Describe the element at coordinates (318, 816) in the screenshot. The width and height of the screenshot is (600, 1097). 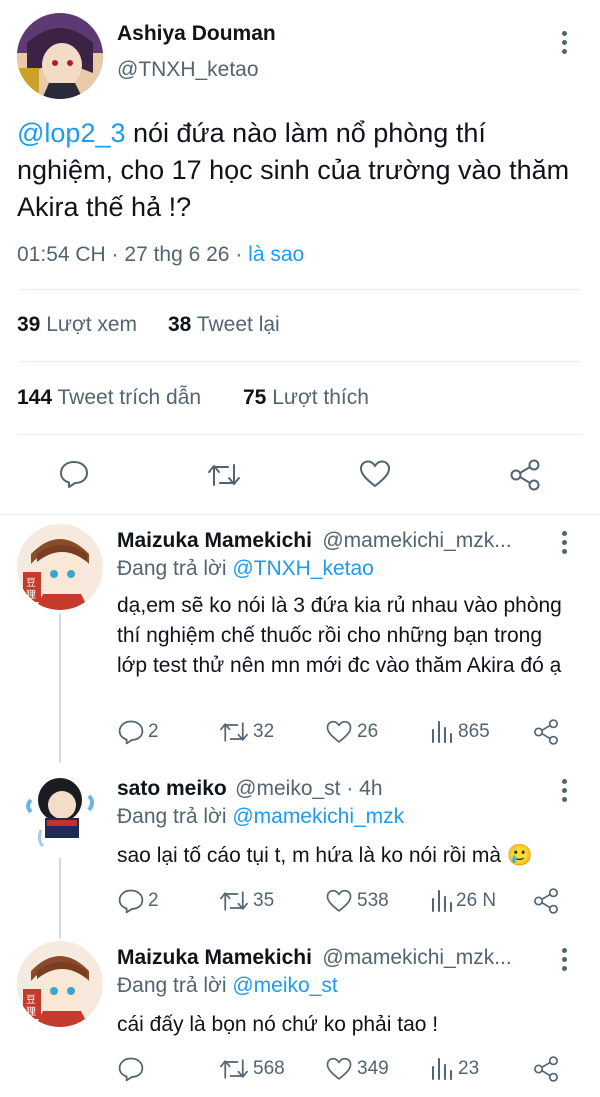
I see `replying-to-link: @mamekichi_mzk` at that location.